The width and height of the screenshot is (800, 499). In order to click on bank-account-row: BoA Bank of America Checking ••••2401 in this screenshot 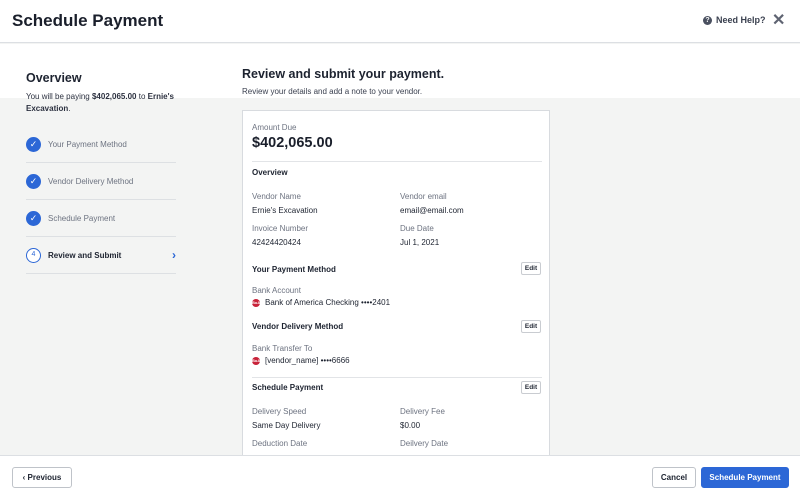, I will do `click(321, 302)`.